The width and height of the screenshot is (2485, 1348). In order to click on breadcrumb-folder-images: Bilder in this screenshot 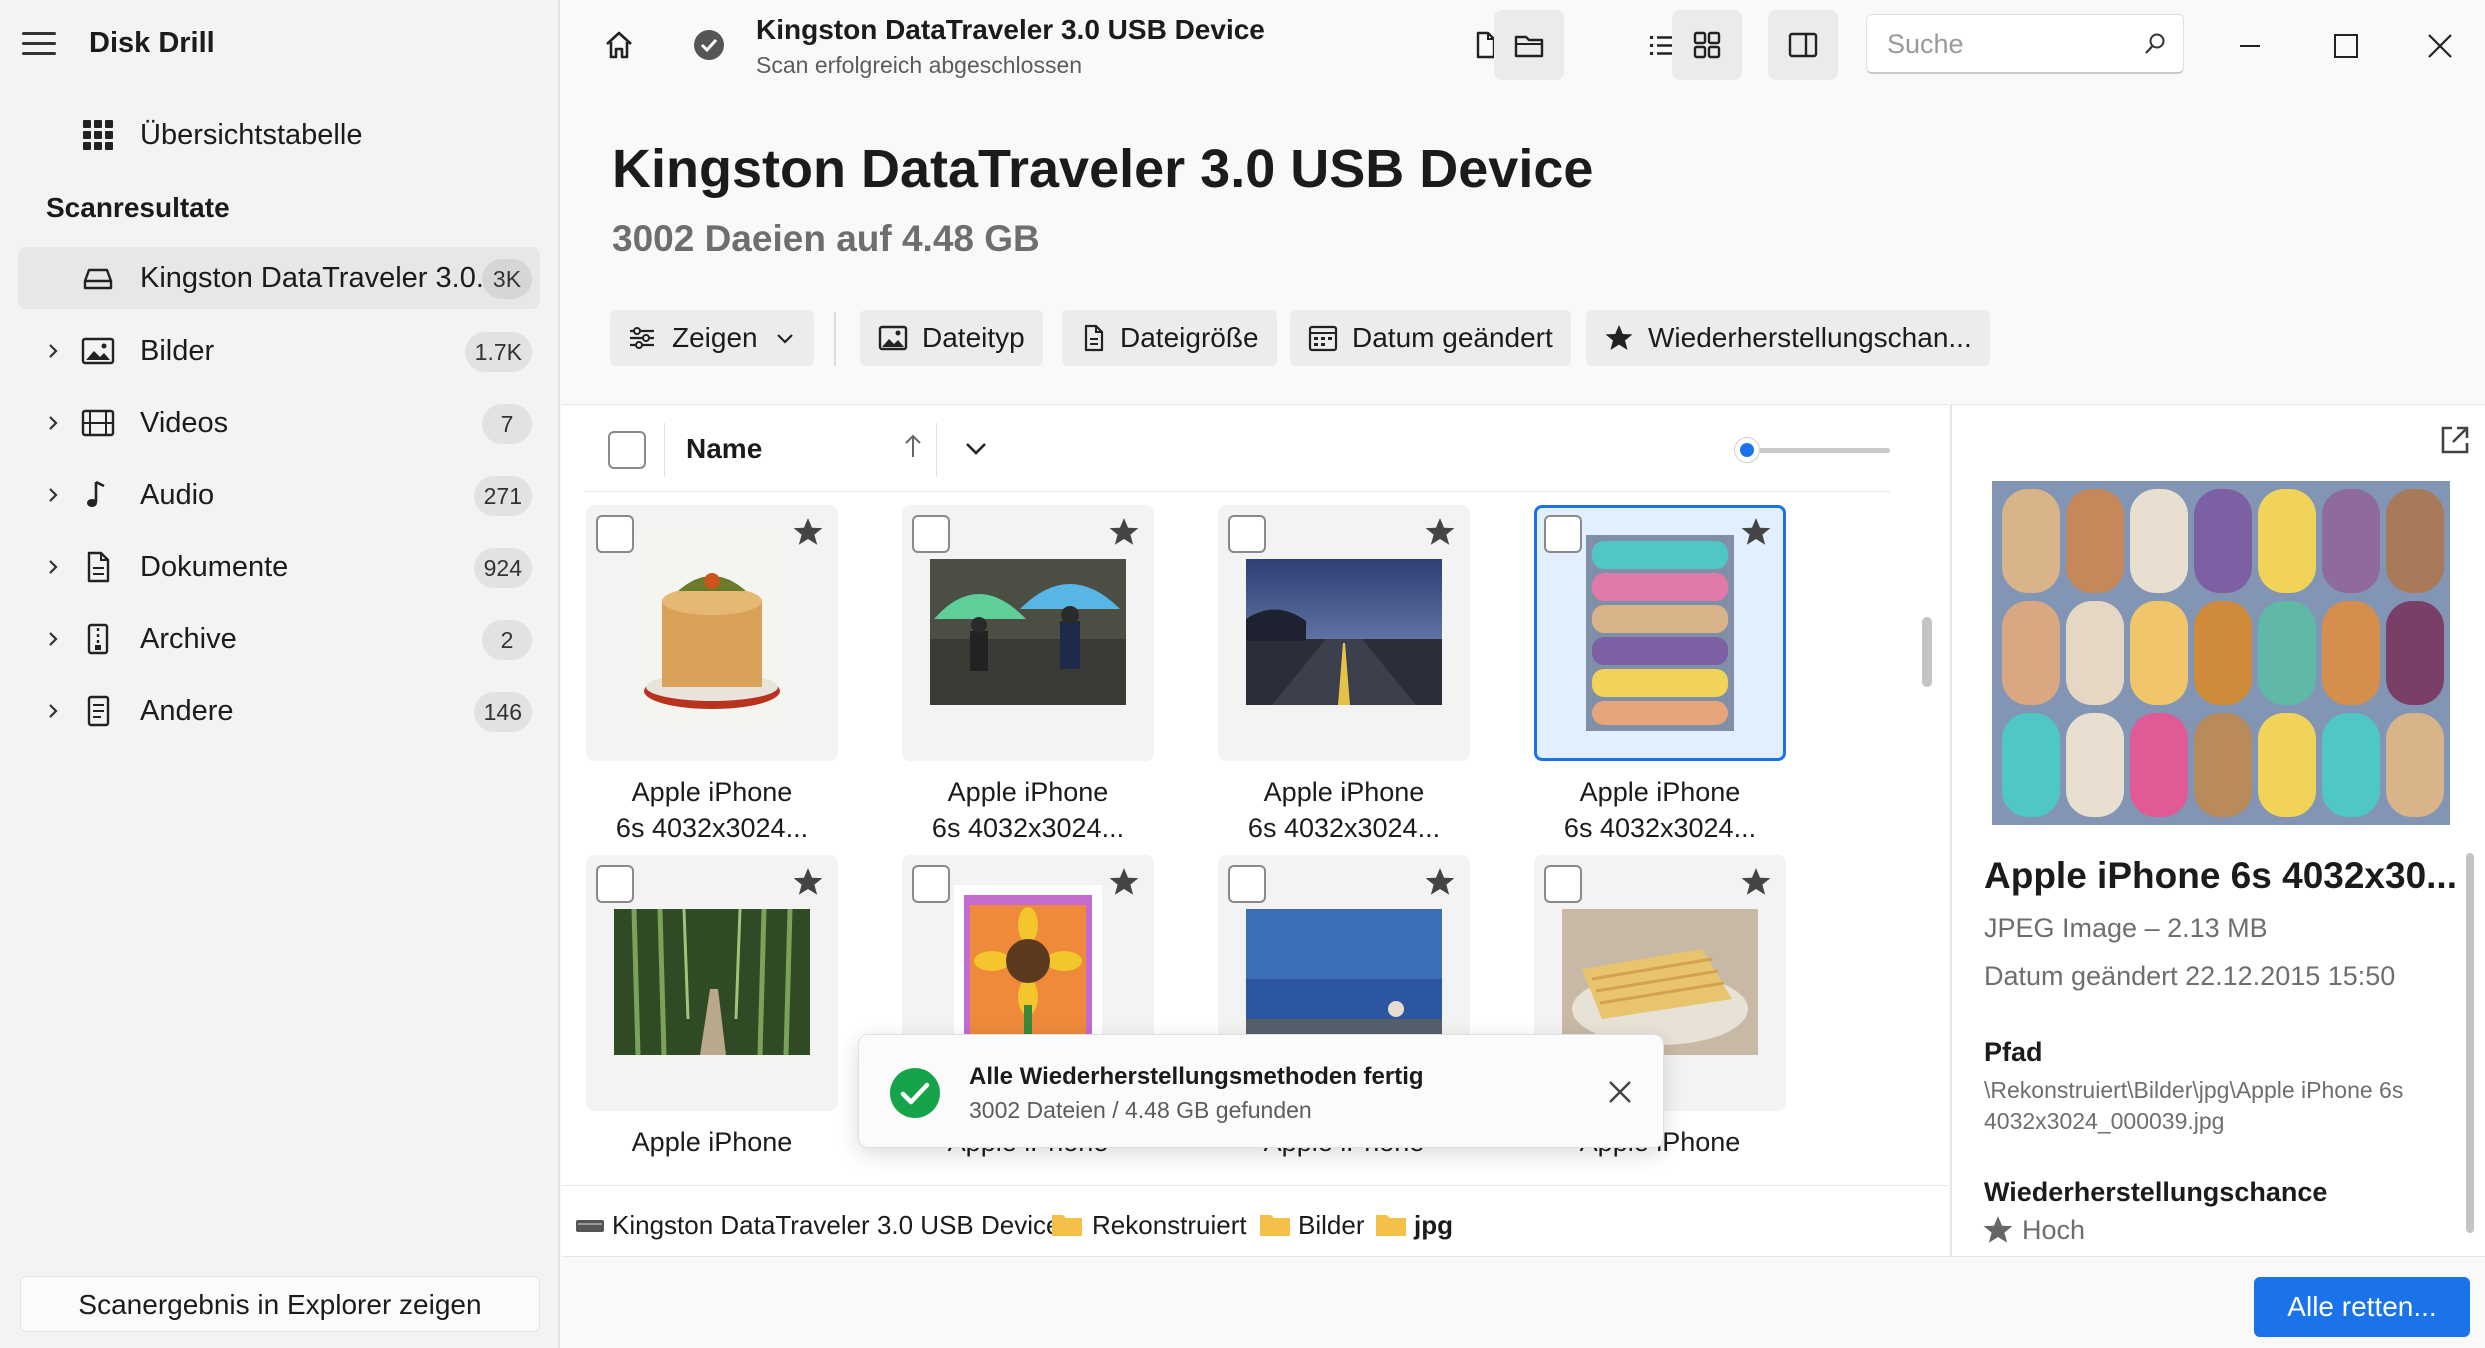, I will do `click(1331, 1225)`.